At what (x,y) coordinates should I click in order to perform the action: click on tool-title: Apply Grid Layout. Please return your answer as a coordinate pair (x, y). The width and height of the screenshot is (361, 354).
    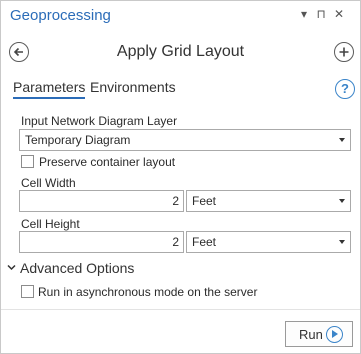
    Looking at the image, I should click on (180, 51).